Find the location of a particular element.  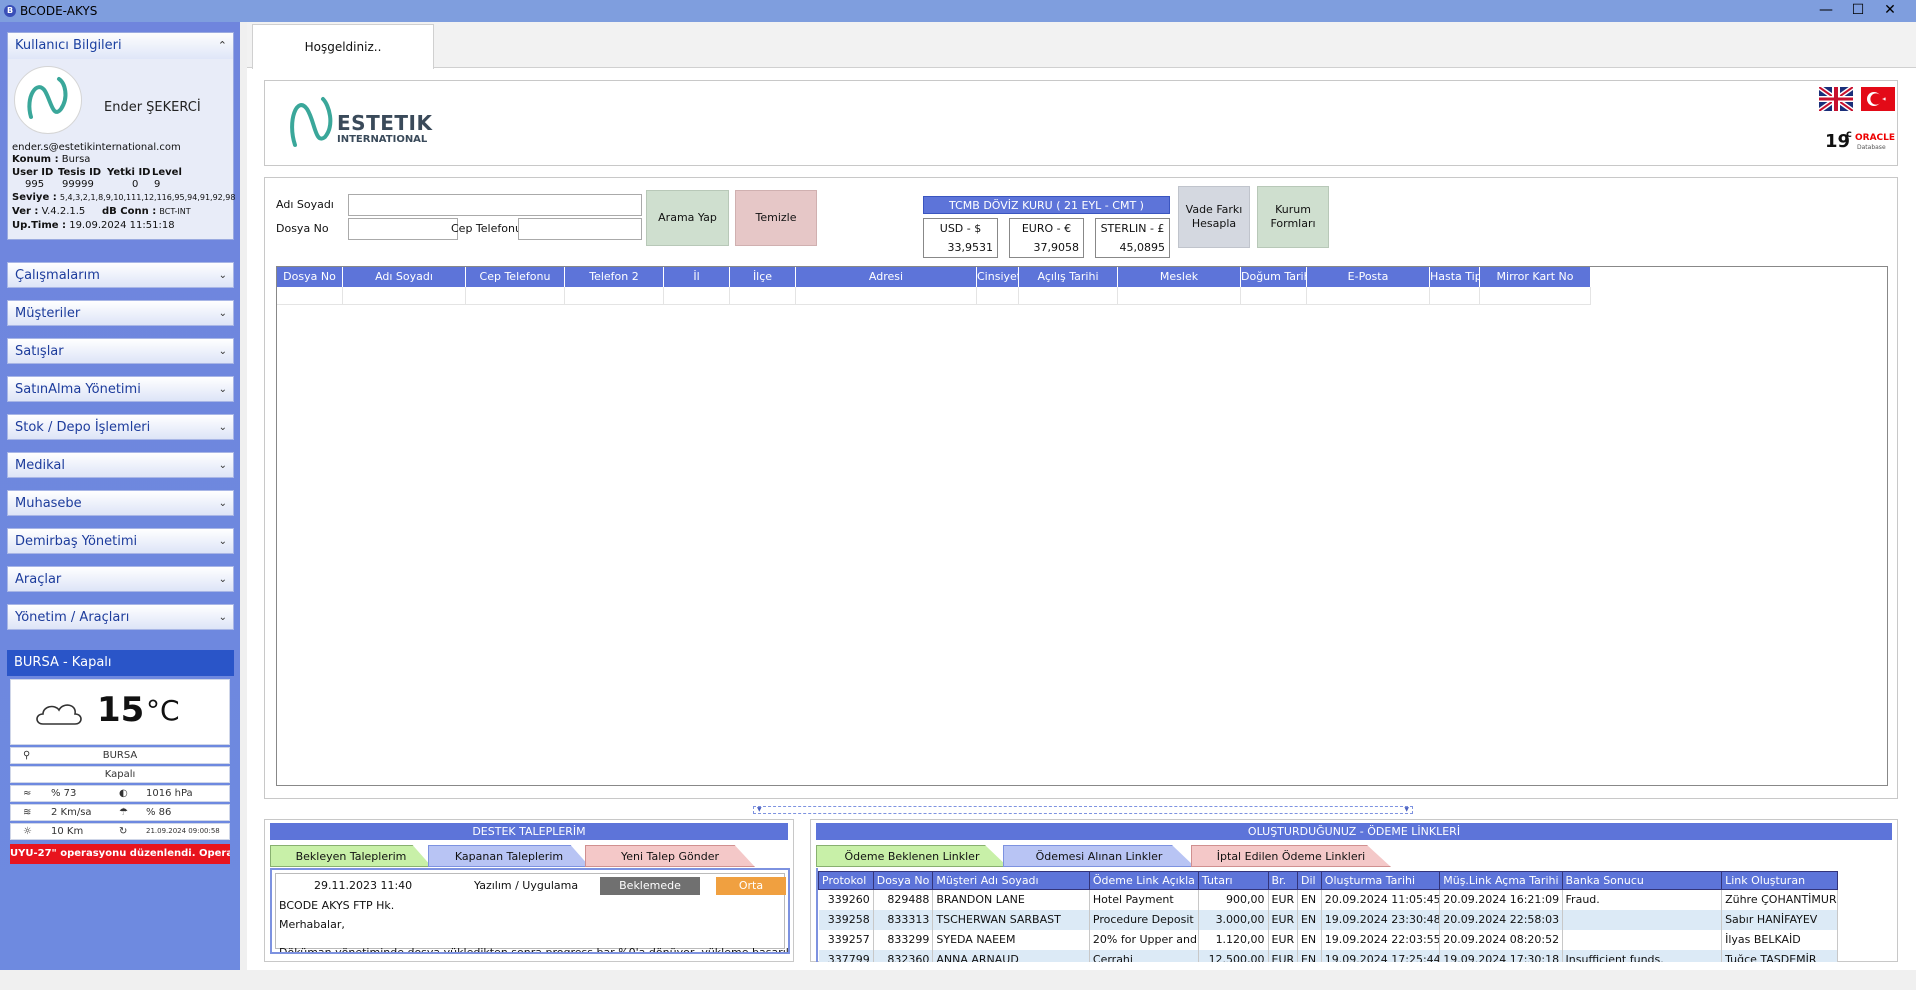

tab-pending-links: Ödeme Beklenen Linkler is located at coordinates (912, 856).